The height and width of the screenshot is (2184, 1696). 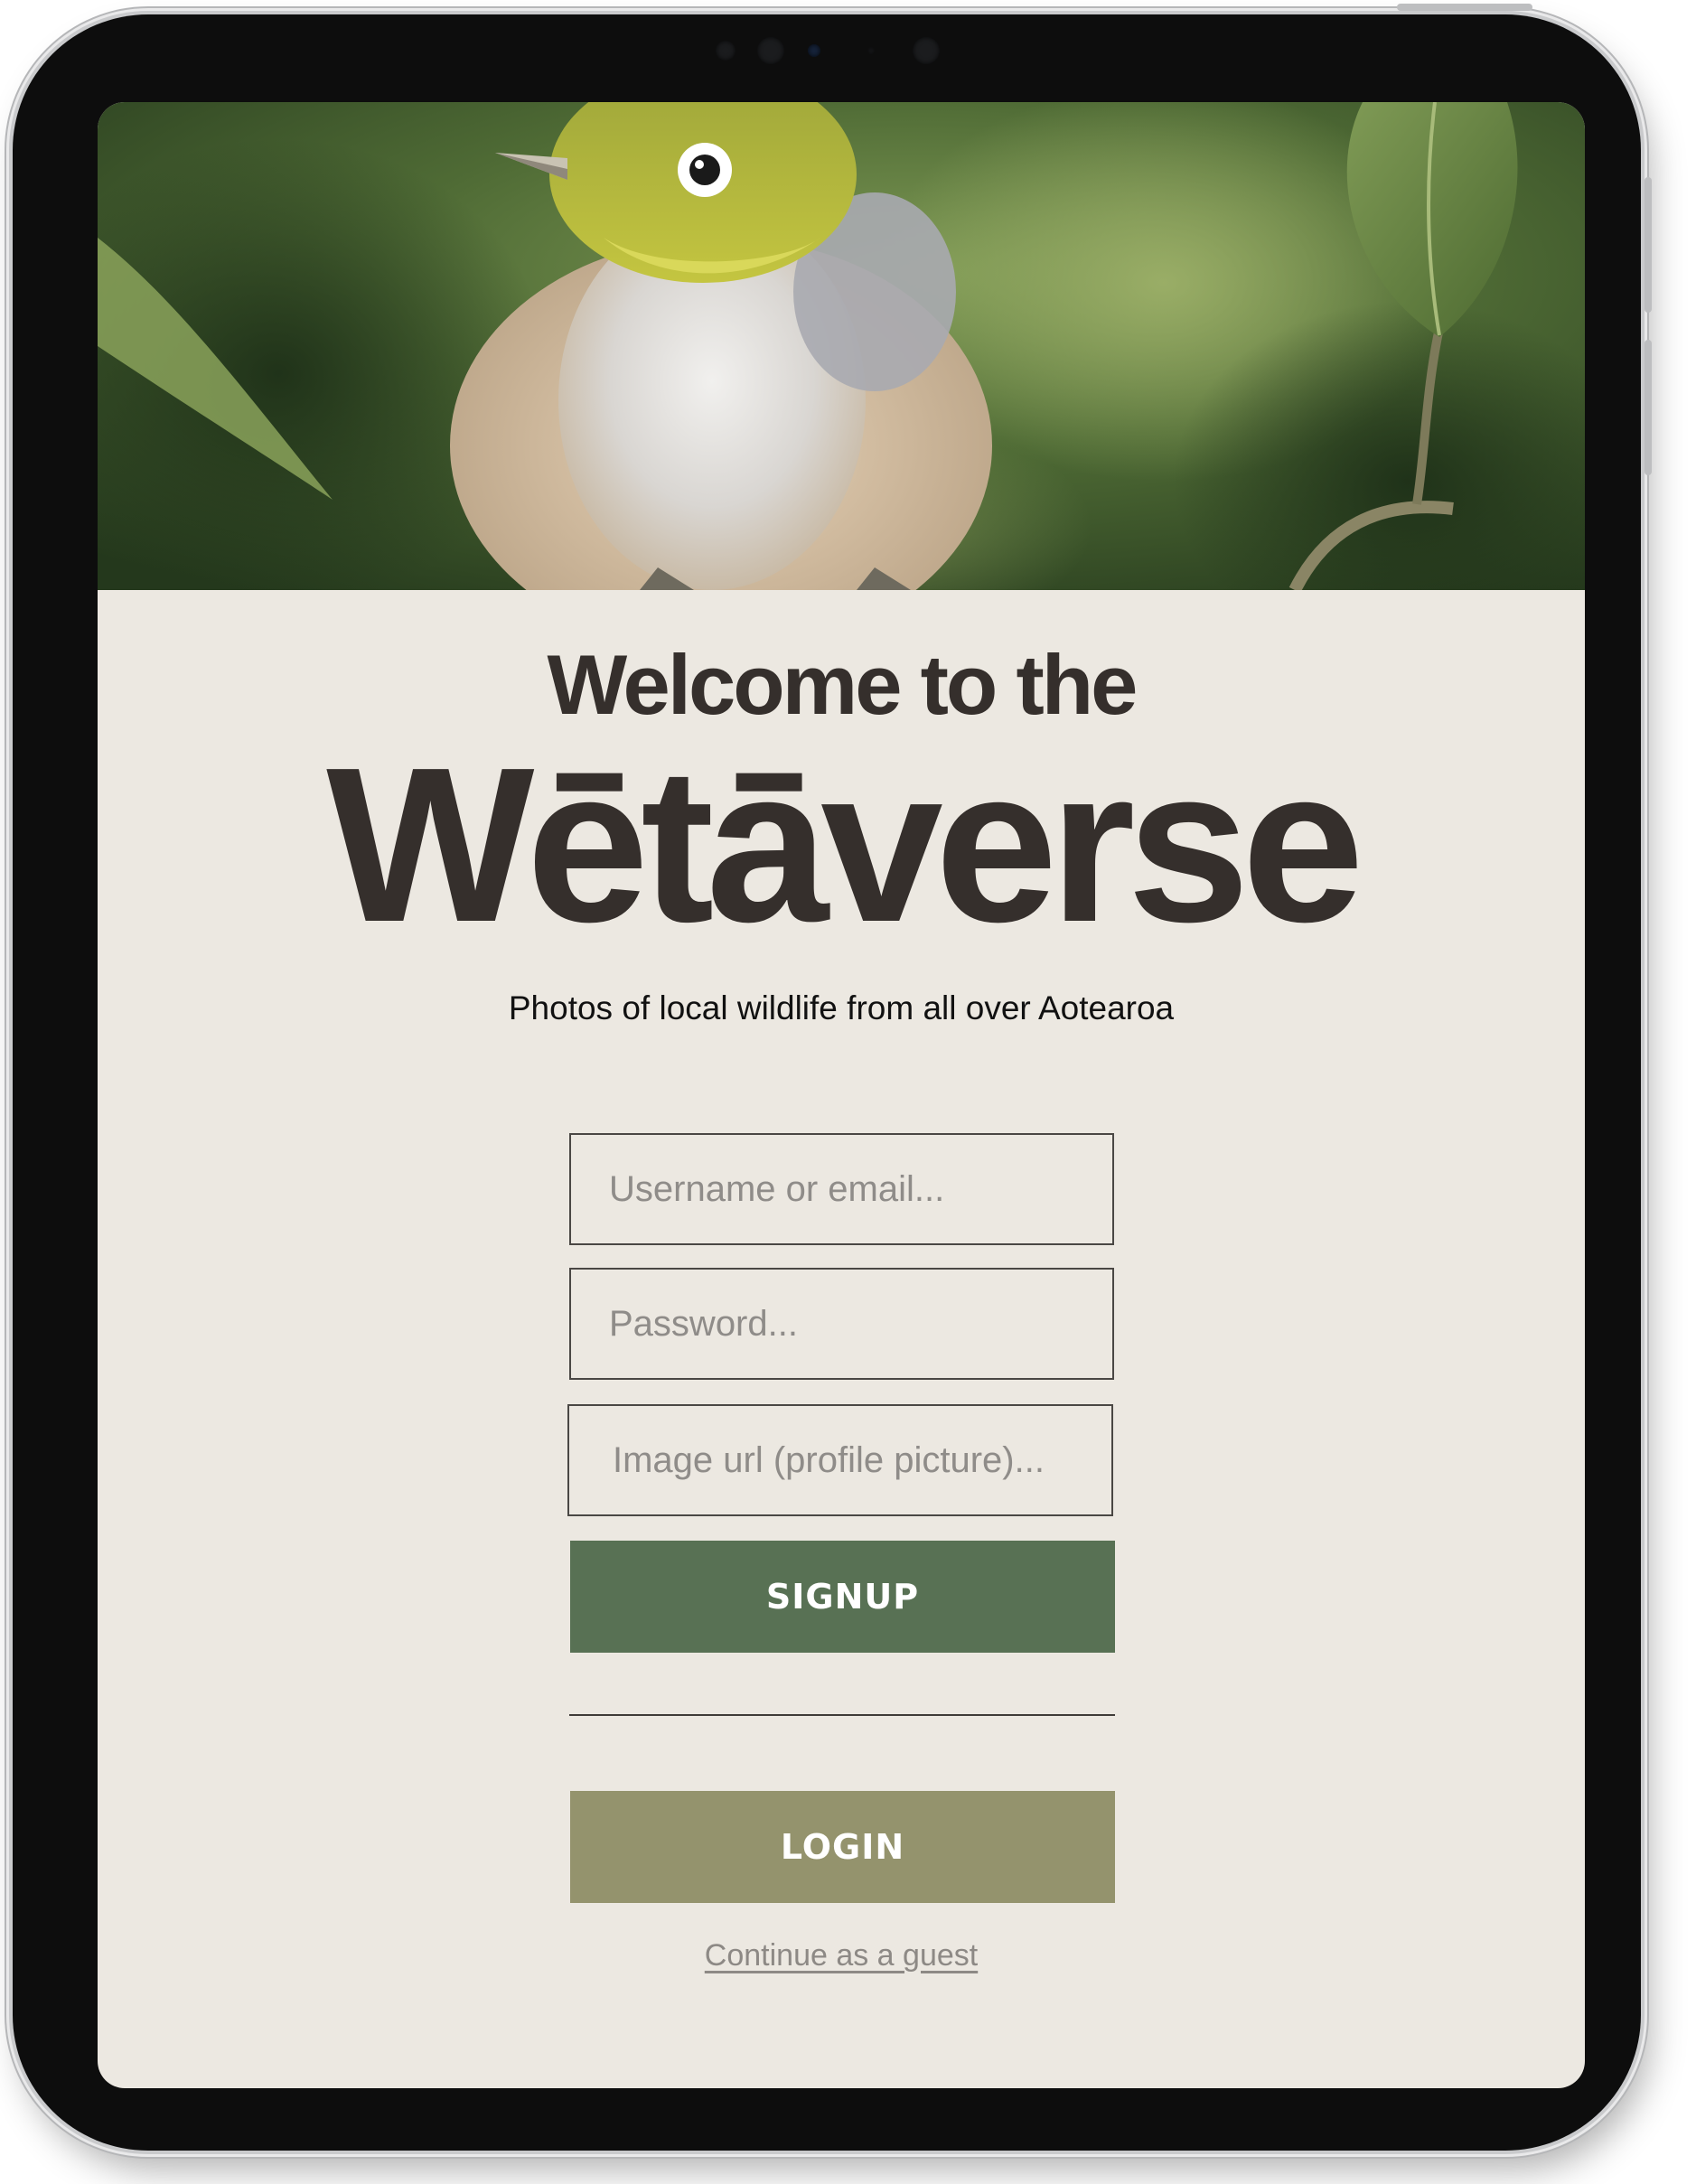 I want to click on power-button, so click(x=1464, y=8).